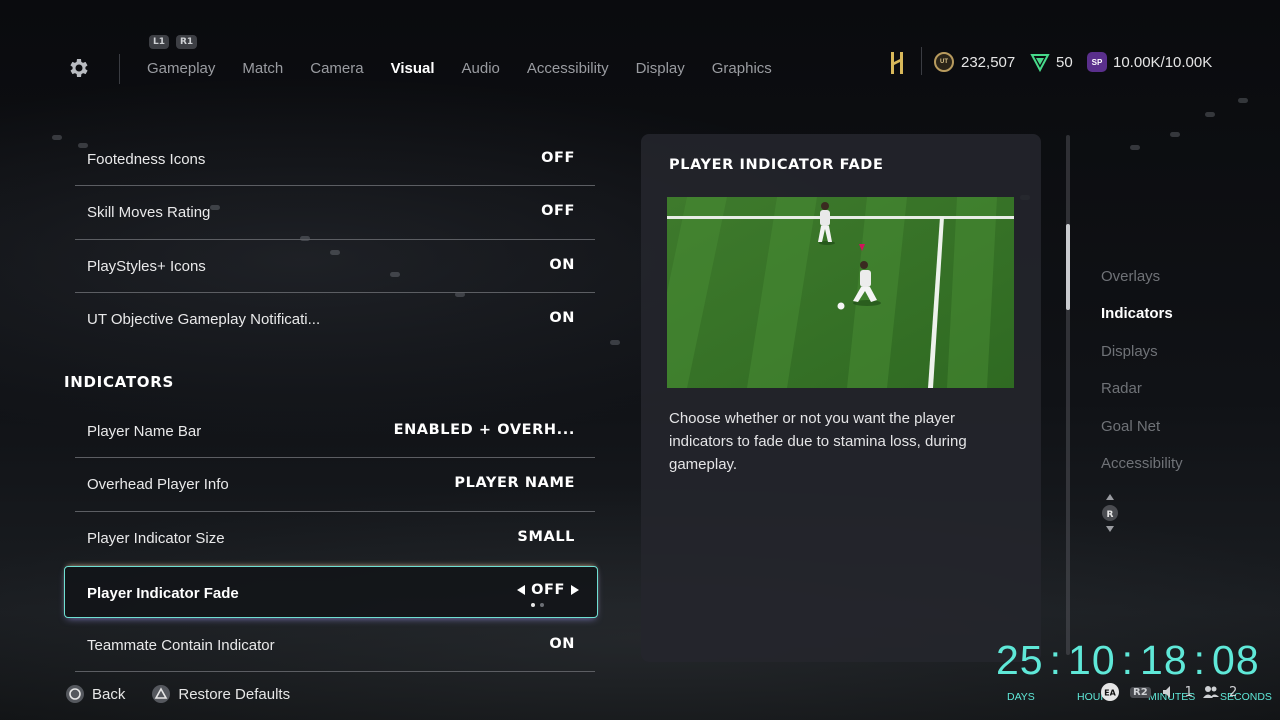  I want to click on subnav-item-accessibility: Accessibility, so click(1142, 473).